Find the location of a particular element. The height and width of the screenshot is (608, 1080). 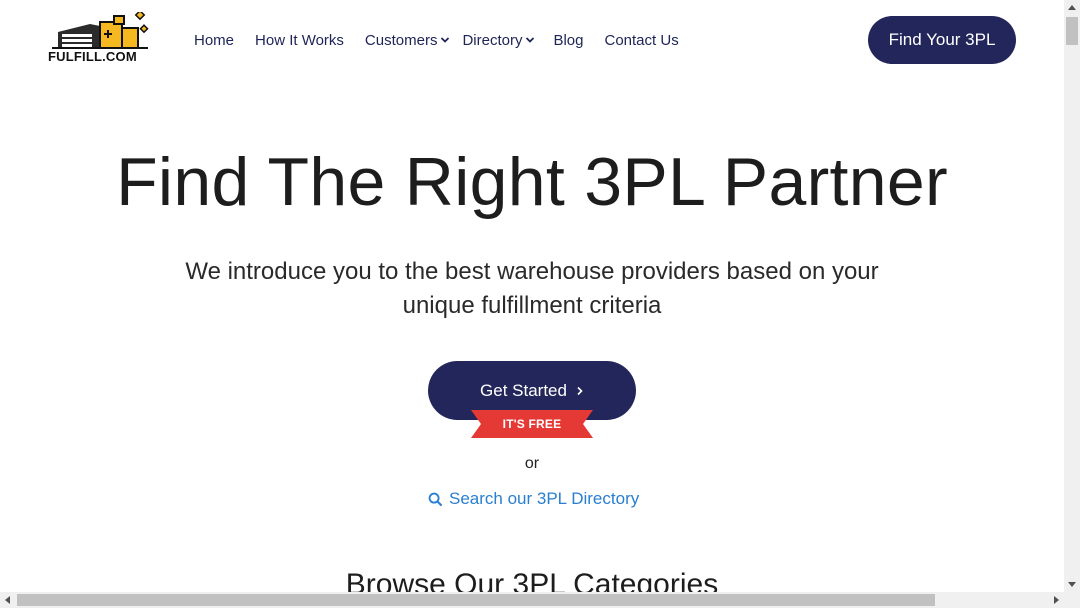

nav-directory-label: Directory is located at coordinates (492, 40).